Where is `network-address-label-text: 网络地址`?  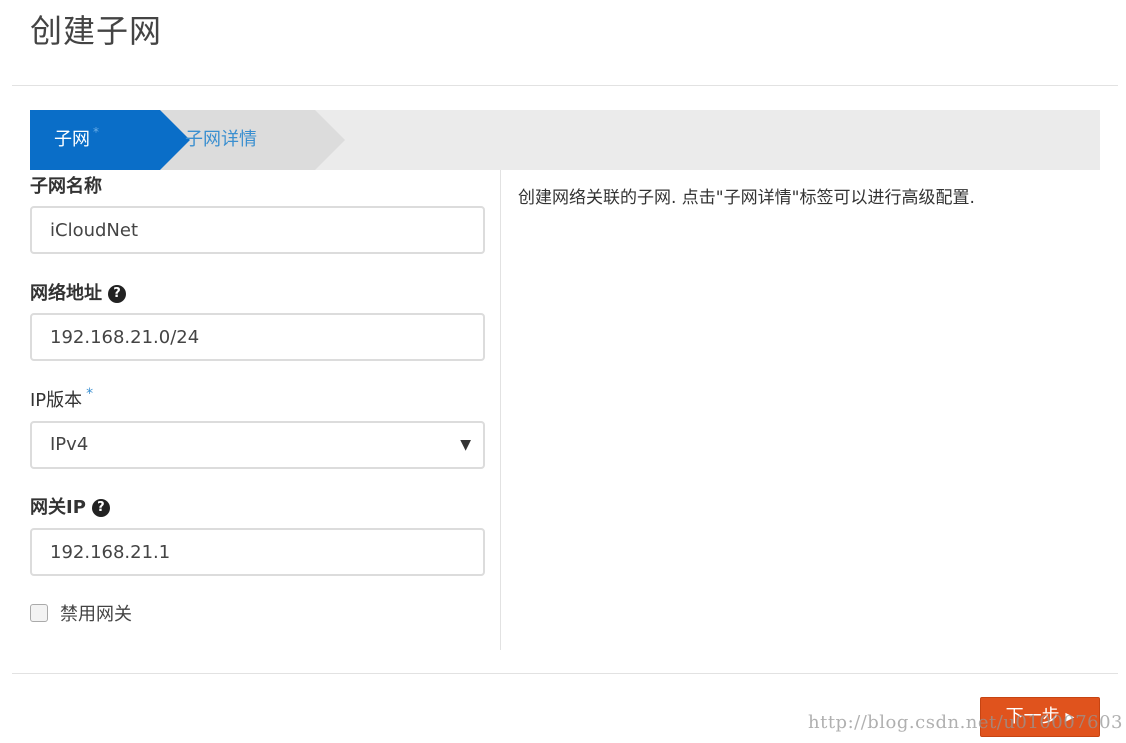 network-address-label-text: 网络地址 is located at coordinates (66, 293).